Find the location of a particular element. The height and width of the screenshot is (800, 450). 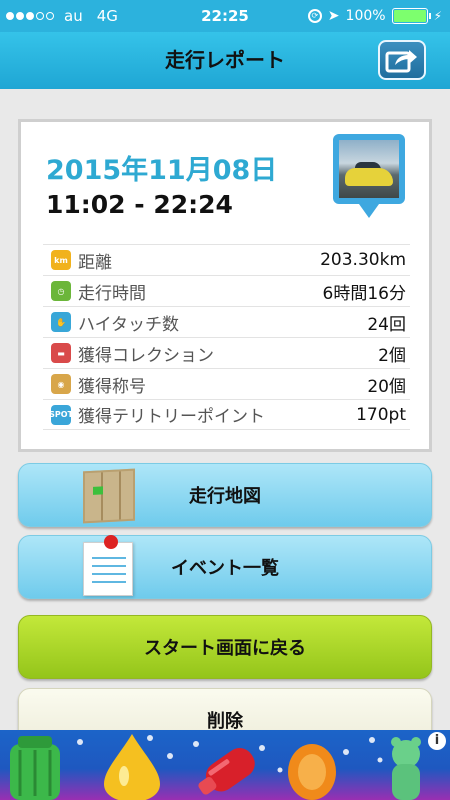

car-icon: ▬ is located at coordinates (61, 353).